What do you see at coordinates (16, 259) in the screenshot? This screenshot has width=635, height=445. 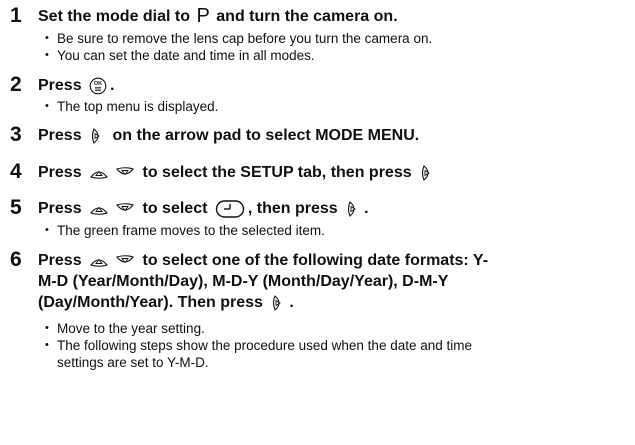 I see `step-number: 6` at bounding box center [16, 259].